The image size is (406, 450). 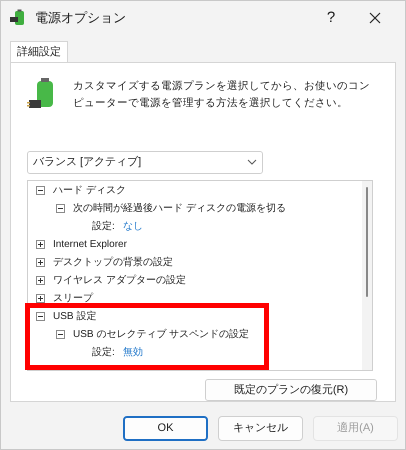 What do you see at coordinates (331, 18) in the screenshot?
I see `help-button: ?` at bounding box center [331, 18].